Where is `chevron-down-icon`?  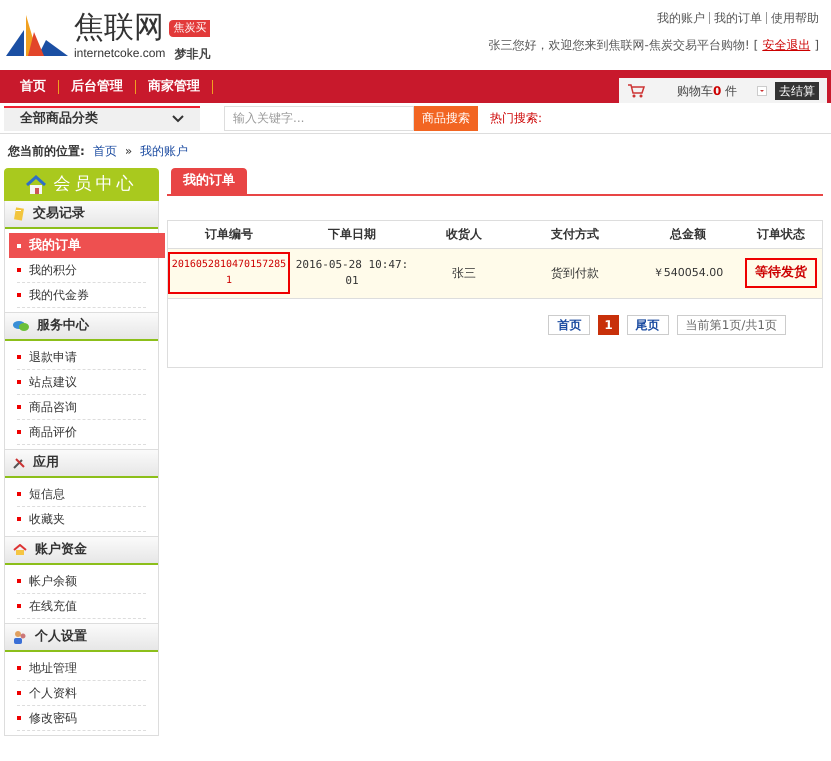
chevron-down-icon is located at coordinates (178, 119).